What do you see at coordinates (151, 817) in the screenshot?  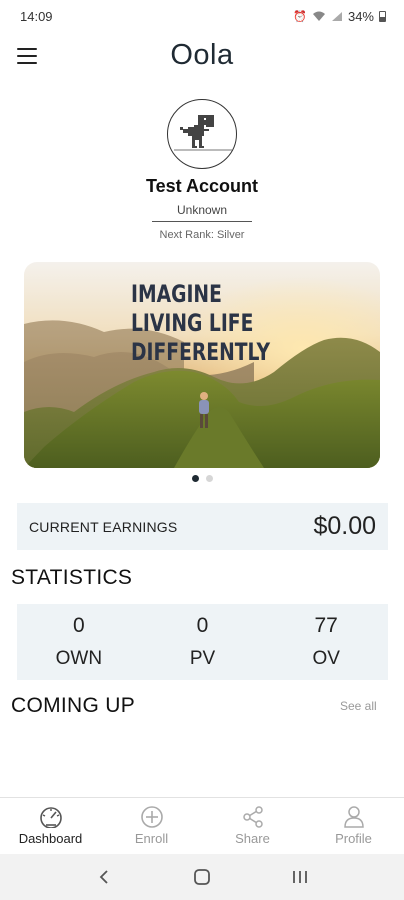 I see `plus-circle-icon` at bounding box center [151, 817].